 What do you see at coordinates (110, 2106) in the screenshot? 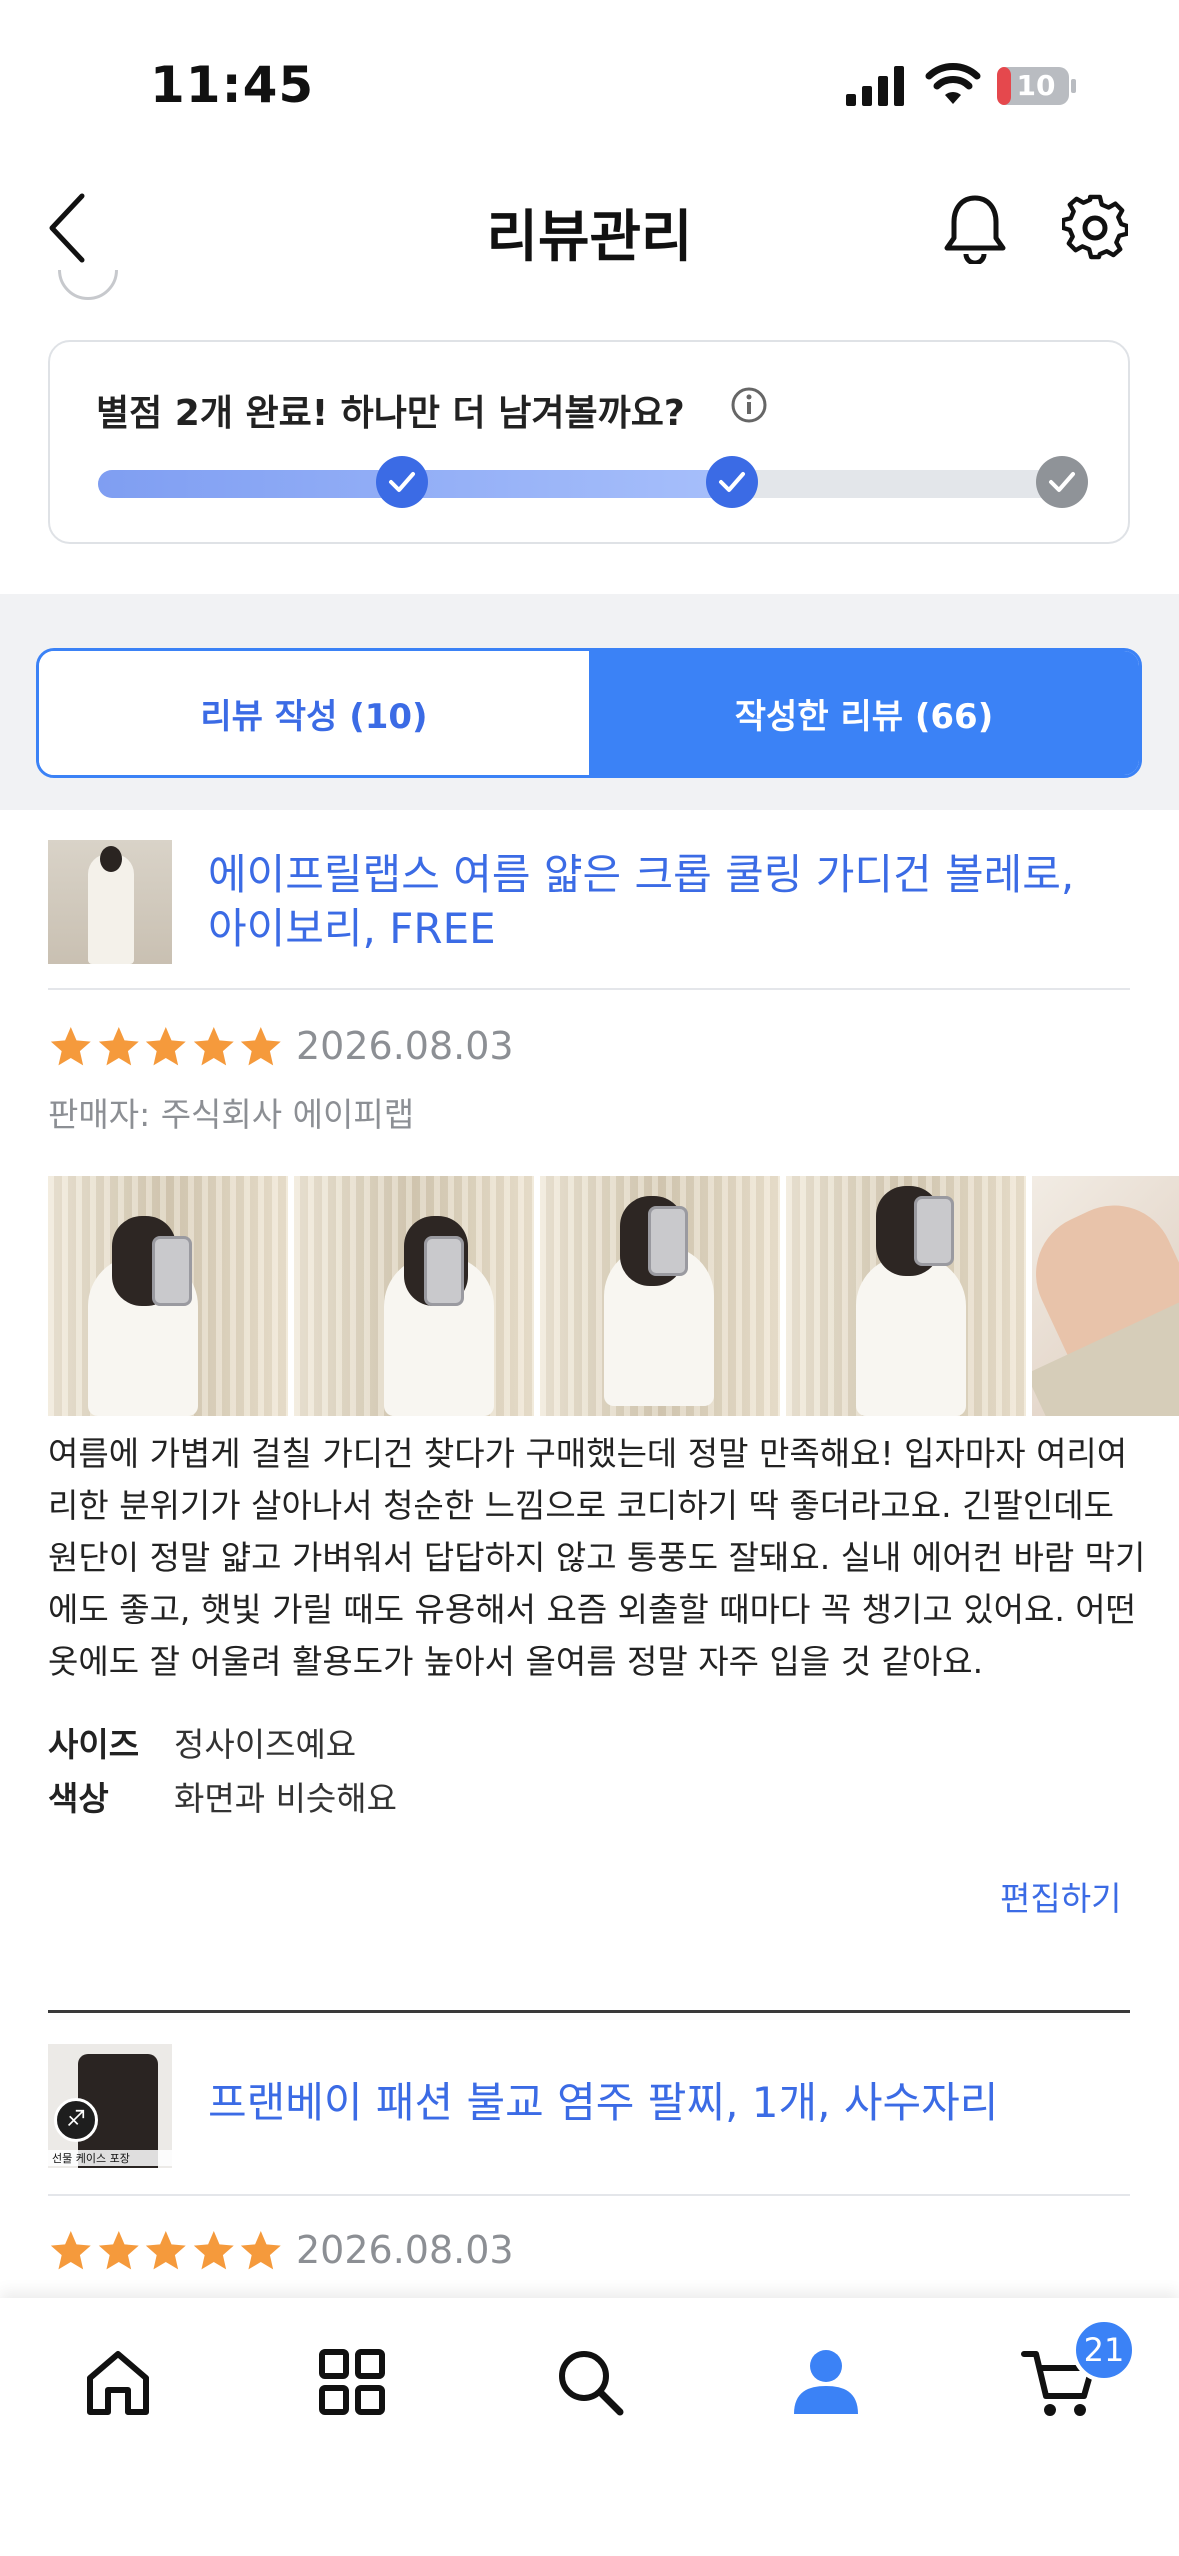
I see `product-thumbnail: ♐ 선물 케이스 포장` at bounding box center [110, 2106].